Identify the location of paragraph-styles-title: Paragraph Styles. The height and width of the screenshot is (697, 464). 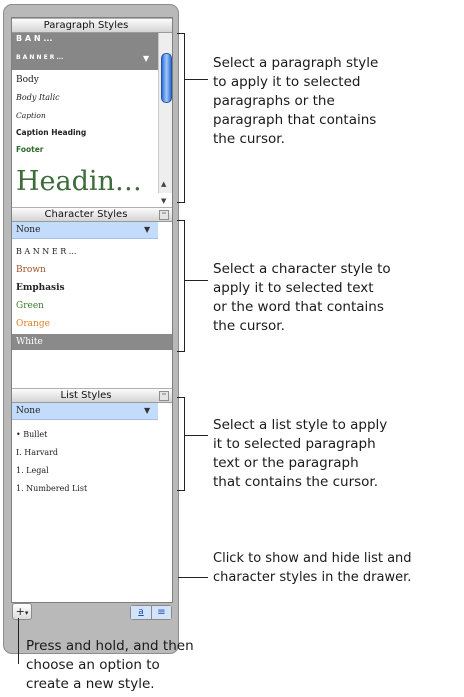
(86, 25).